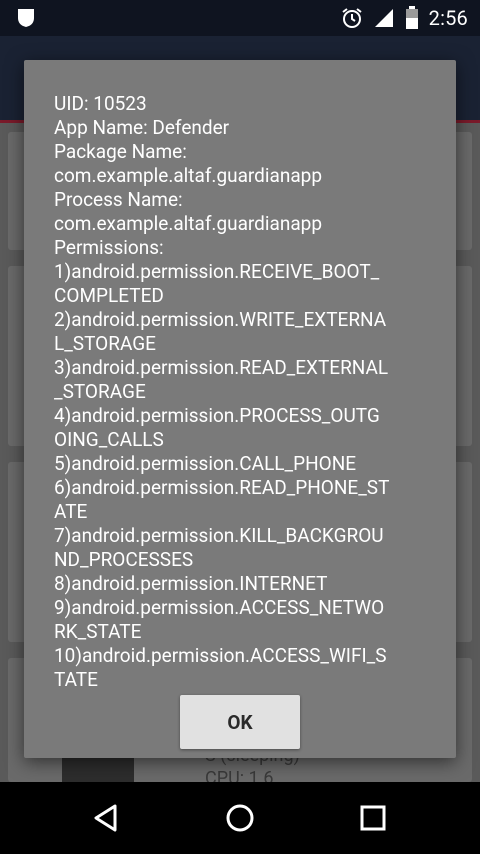 The width and height of the screenshot is (480, 854). Describe the element at coordinates (205, 463) in the screenshot. I see `dialog-text-line: 5)android.permission.CALL_PHONE` at that location.